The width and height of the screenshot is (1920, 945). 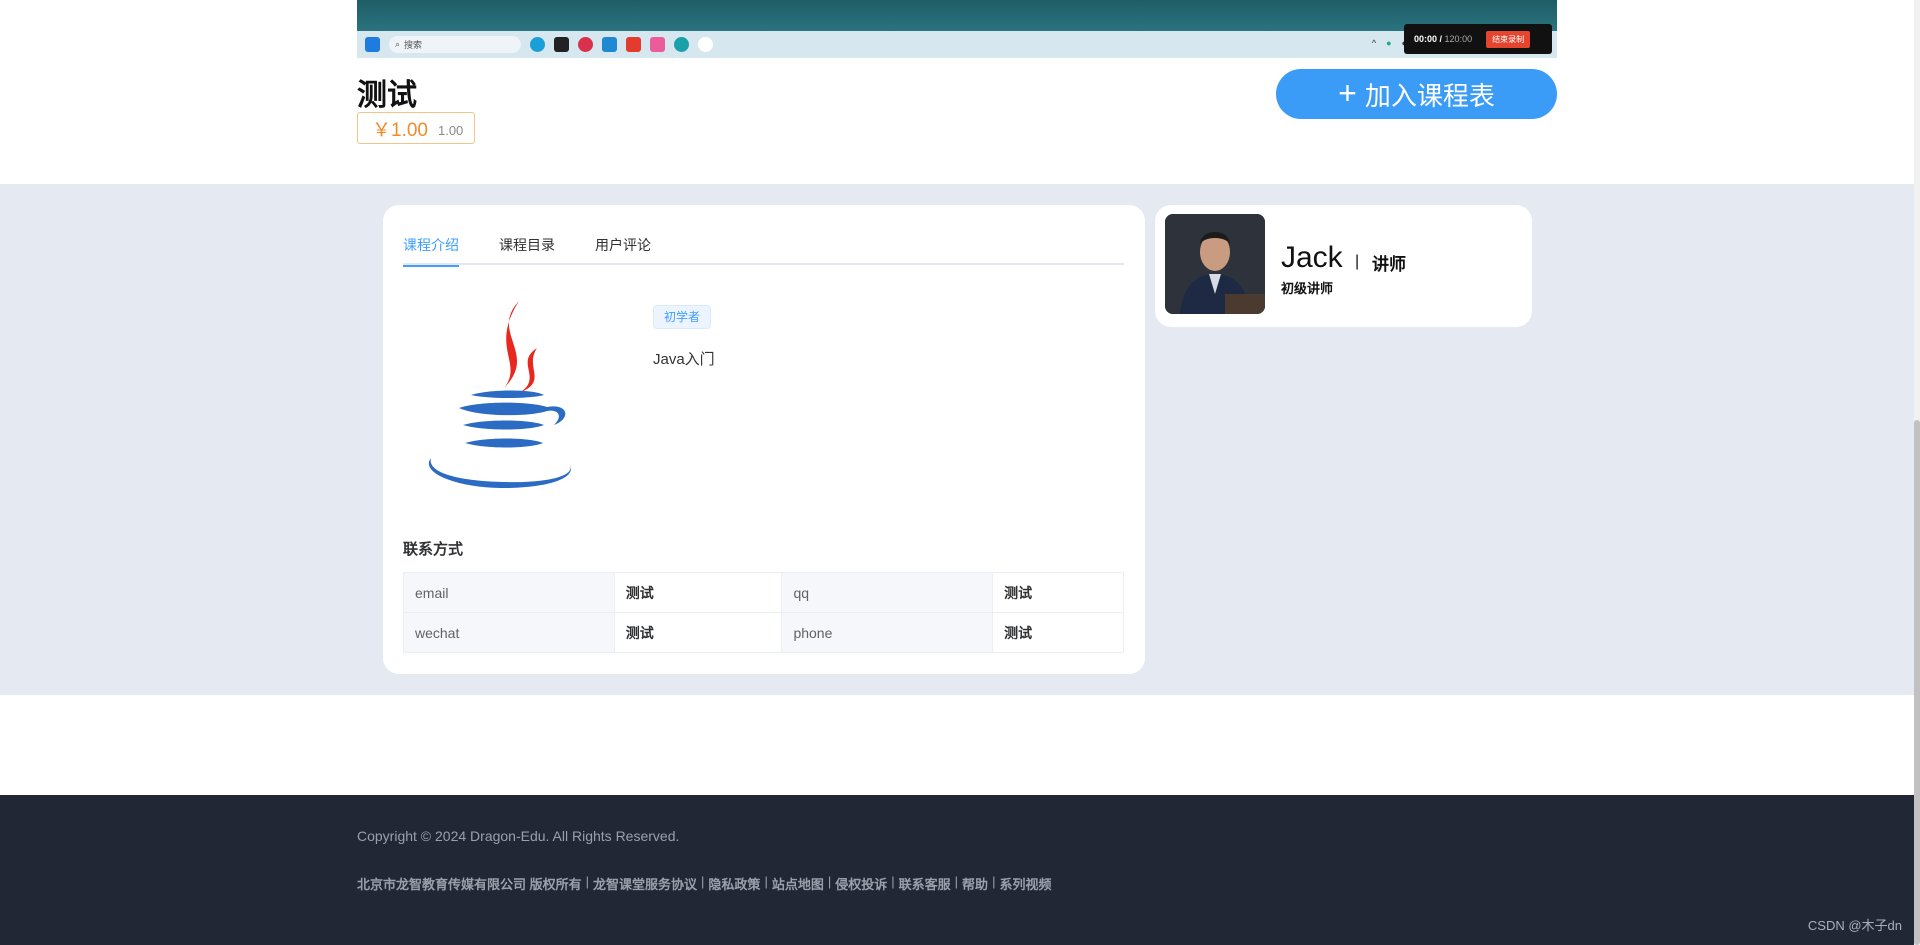 What do you see at coordinates (372, 44) in the screenshot?
I see `windows-start-icon` at bounding box center [372, 44].